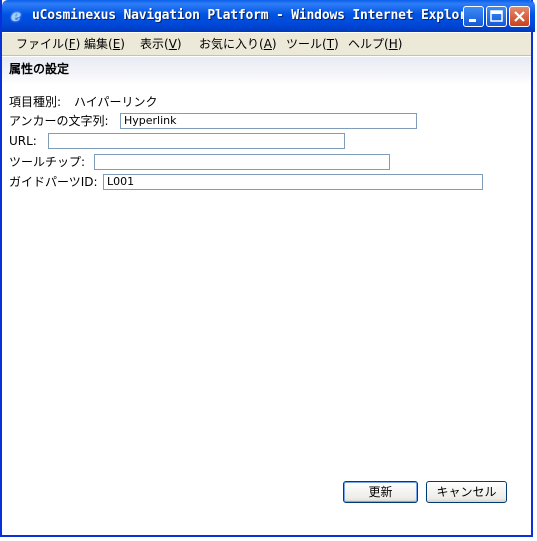 This screenshot has height=541, width=537. Describe the element at coordinates (59, 121) in the screenshot. I see `anchor-text-label: アンカーの文字列:` at that location.